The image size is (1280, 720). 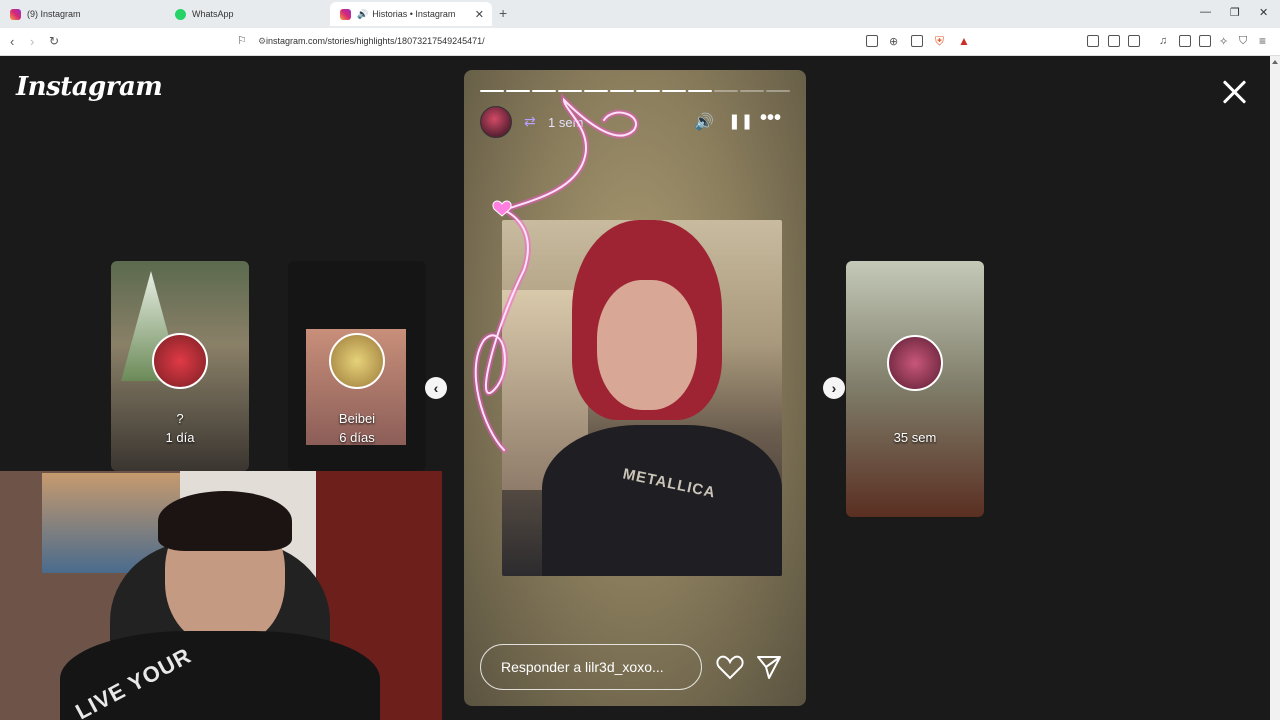 I want to click on story-preview-card: ? 1 día, so click(x=180, y=366).